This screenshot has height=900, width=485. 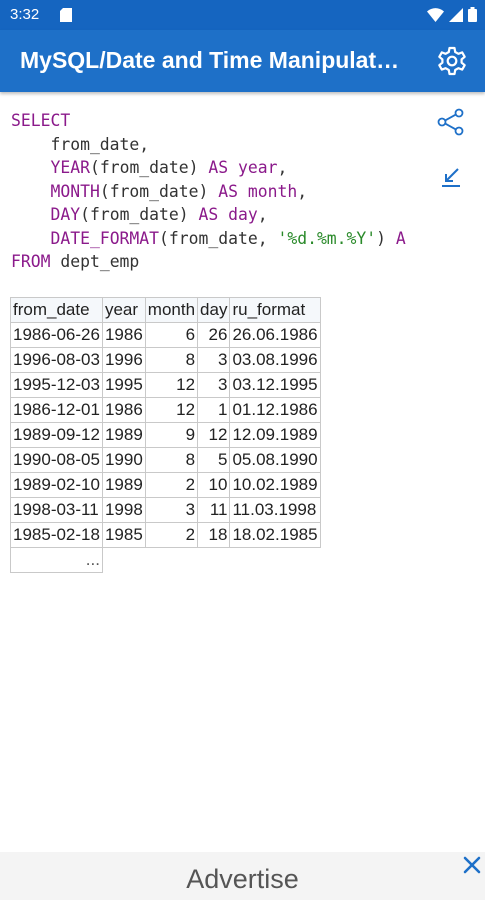 I want to click on table-cell: 05.08.1990, so click(x=275, y=460).